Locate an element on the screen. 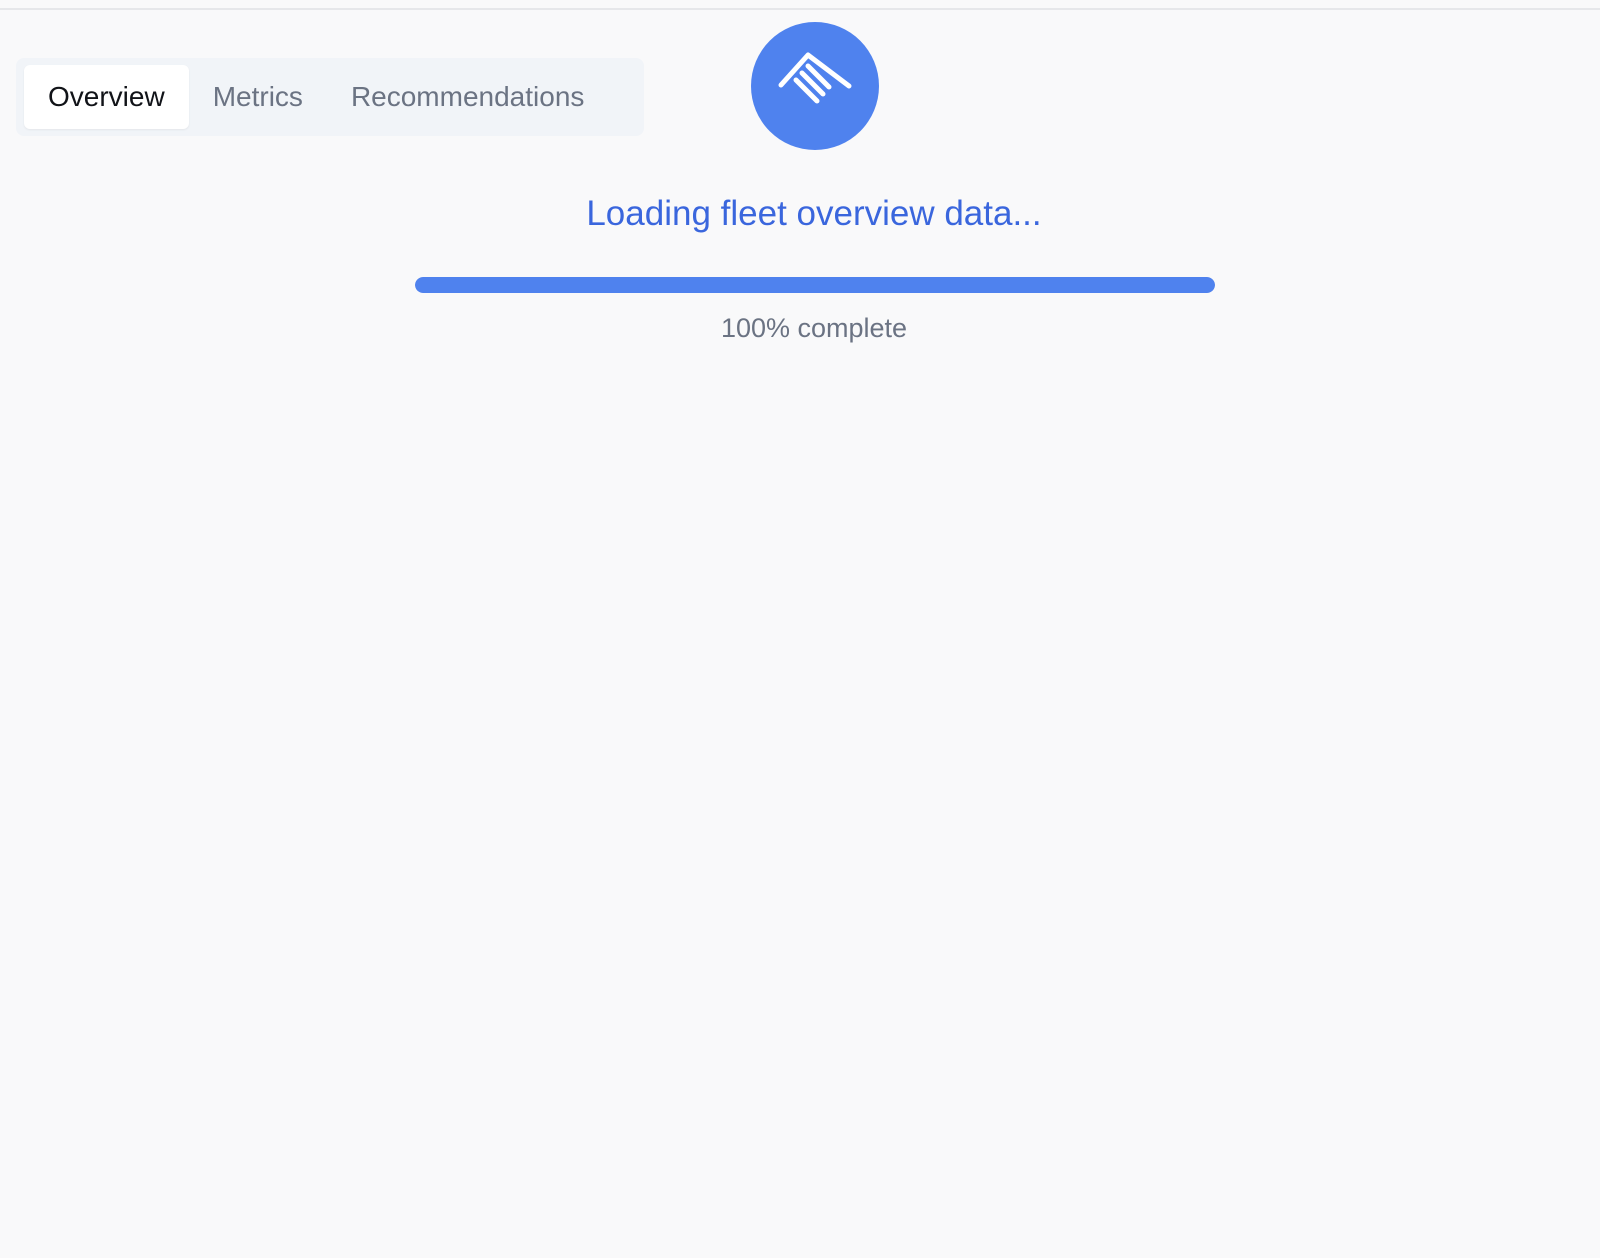 The image size is (1600, 1258). tab-overview: Overview is located at coordinates (106, 97).